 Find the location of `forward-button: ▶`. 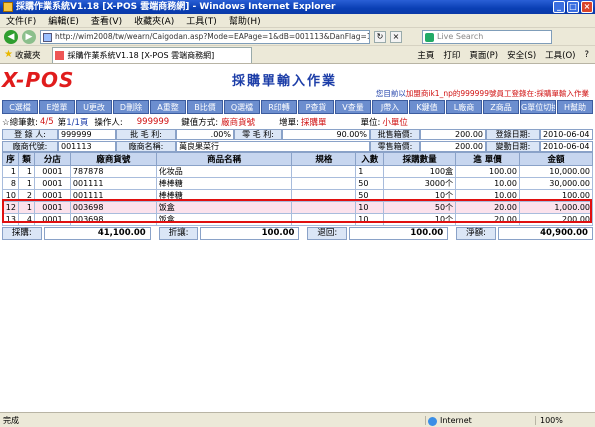

forward-button: ▶ is located at coordinates (29, 36).